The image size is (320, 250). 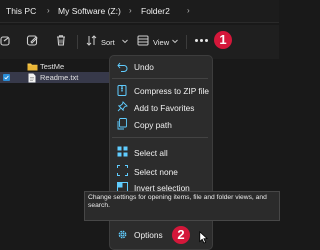 What do you see at coordinates (160, 67) in the screenshot?
I see `menu-item-undo: Undo` at bounding box center [160, 67].